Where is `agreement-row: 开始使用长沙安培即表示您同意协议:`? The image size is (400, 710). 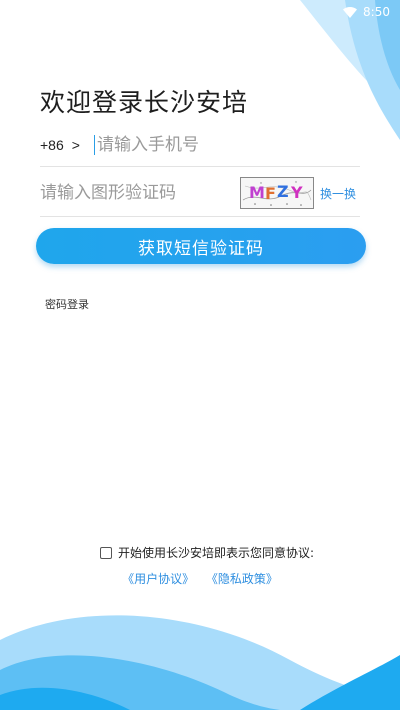
agreement-row: 开始使用长沙安培即表示您同意协议: is located at coordinates (207, 552).